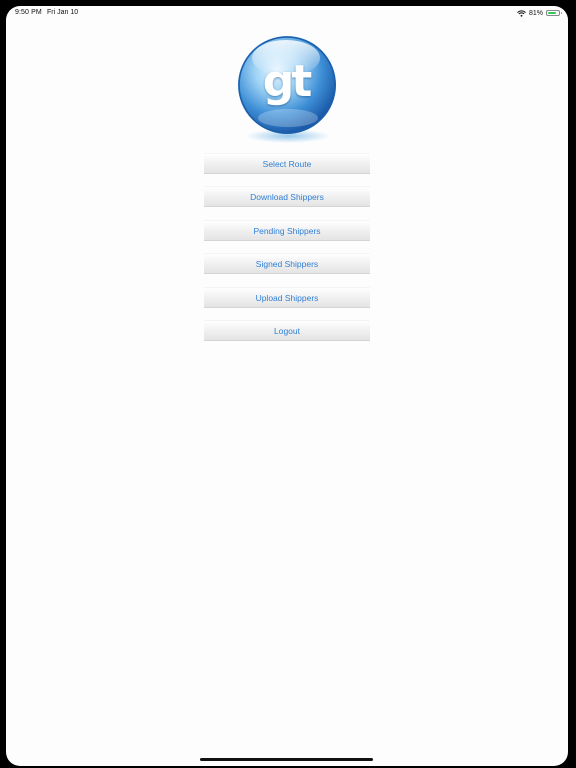  Describe the element at coordinates (287, 163) in the screenshot. I see `select-route-button: Select Route` at that location.